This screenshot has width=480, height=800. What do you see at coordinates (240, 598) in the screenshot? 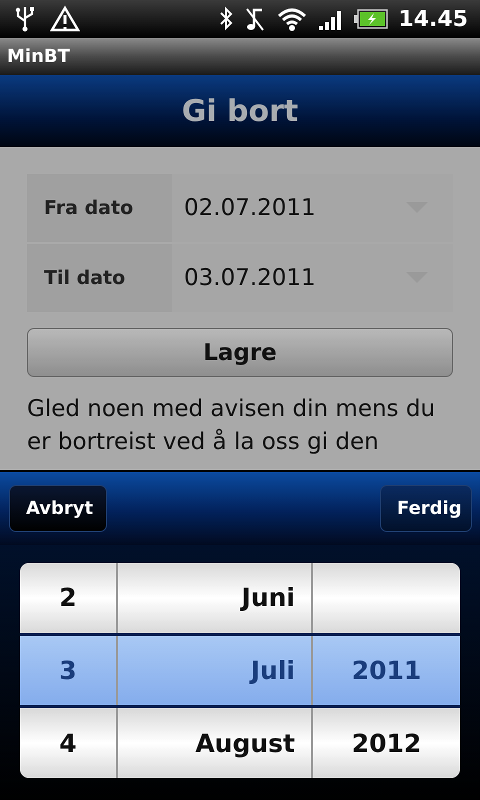
I see `picker-row: 2 Juni` at bounding box center [240, 598].